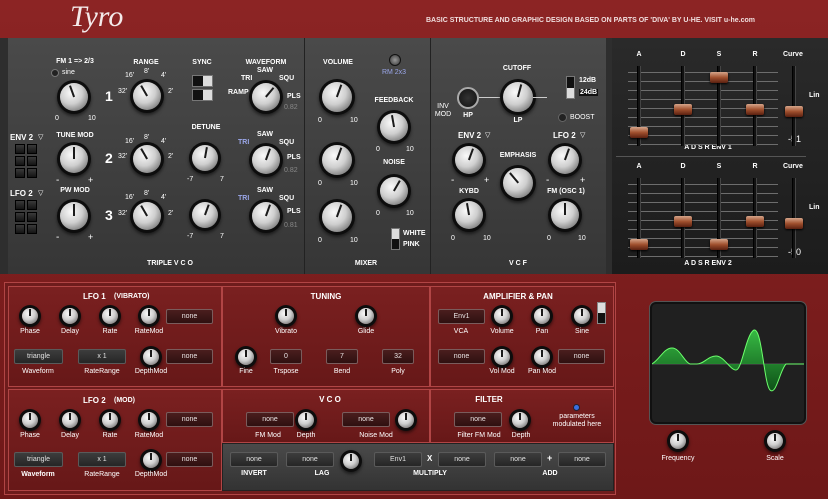 This screenshot has width=828, height=499. What do you see at coordinates (719, 244) in the screenshot?
I see `env2-s-slider-cap` at bounding box center [719, 244].